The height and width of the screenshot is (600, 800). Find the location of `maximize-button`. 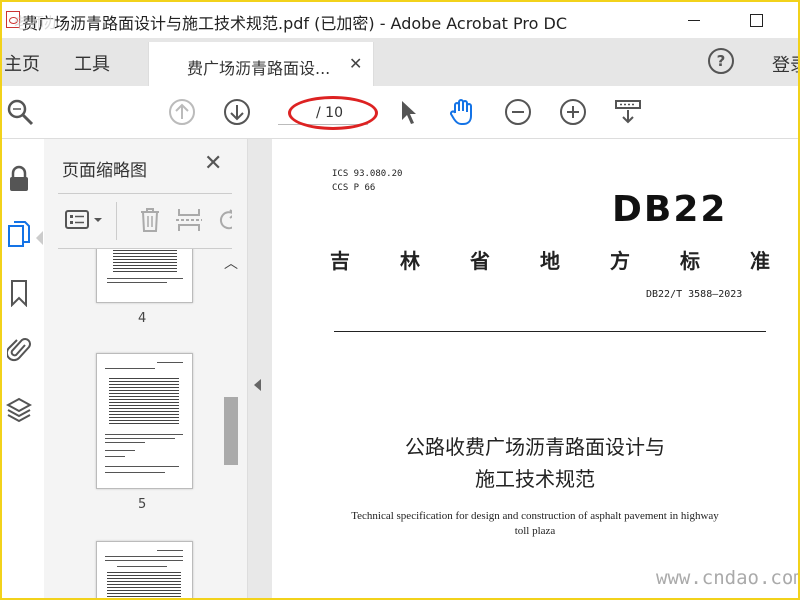

maximize-button is located at coordinates (756, 20).